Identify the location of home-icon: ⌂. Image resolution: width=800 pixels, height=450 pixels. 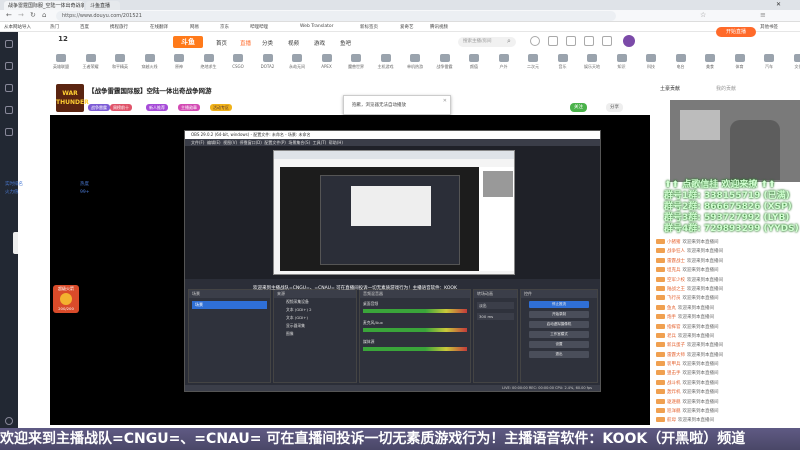
(44, 15).